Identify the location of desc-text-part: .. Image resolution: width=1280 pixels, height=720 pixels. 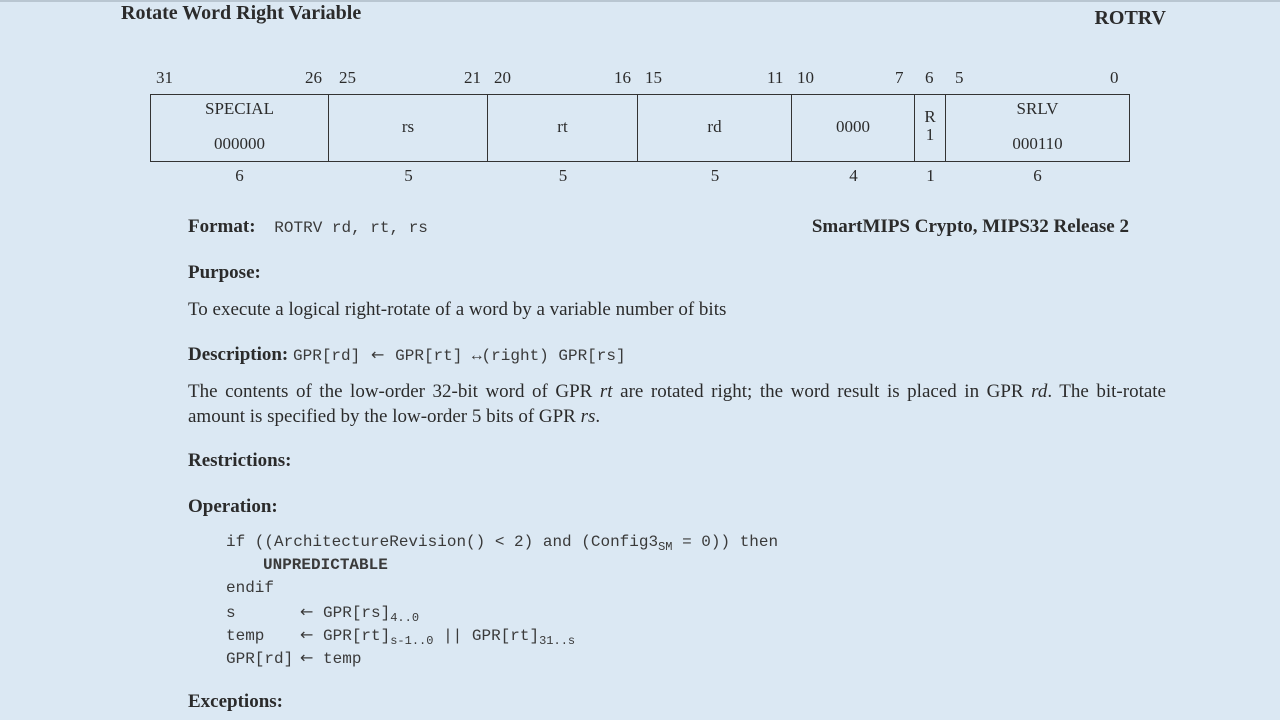
(598, 416).